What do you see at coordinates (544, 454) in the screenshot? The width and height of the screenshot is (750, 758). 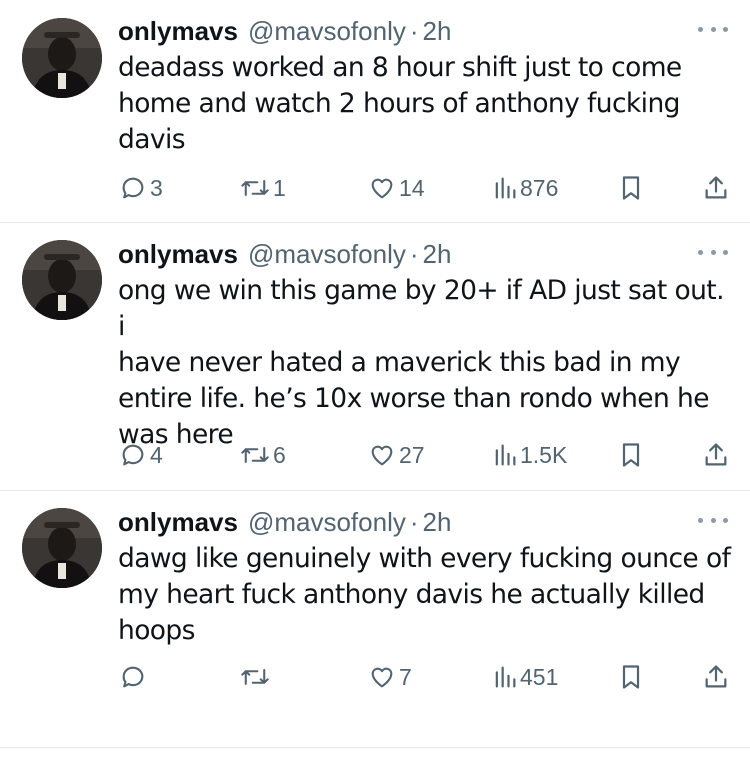 I see `view-count: 1.5K` at bounding box center [544, 454].